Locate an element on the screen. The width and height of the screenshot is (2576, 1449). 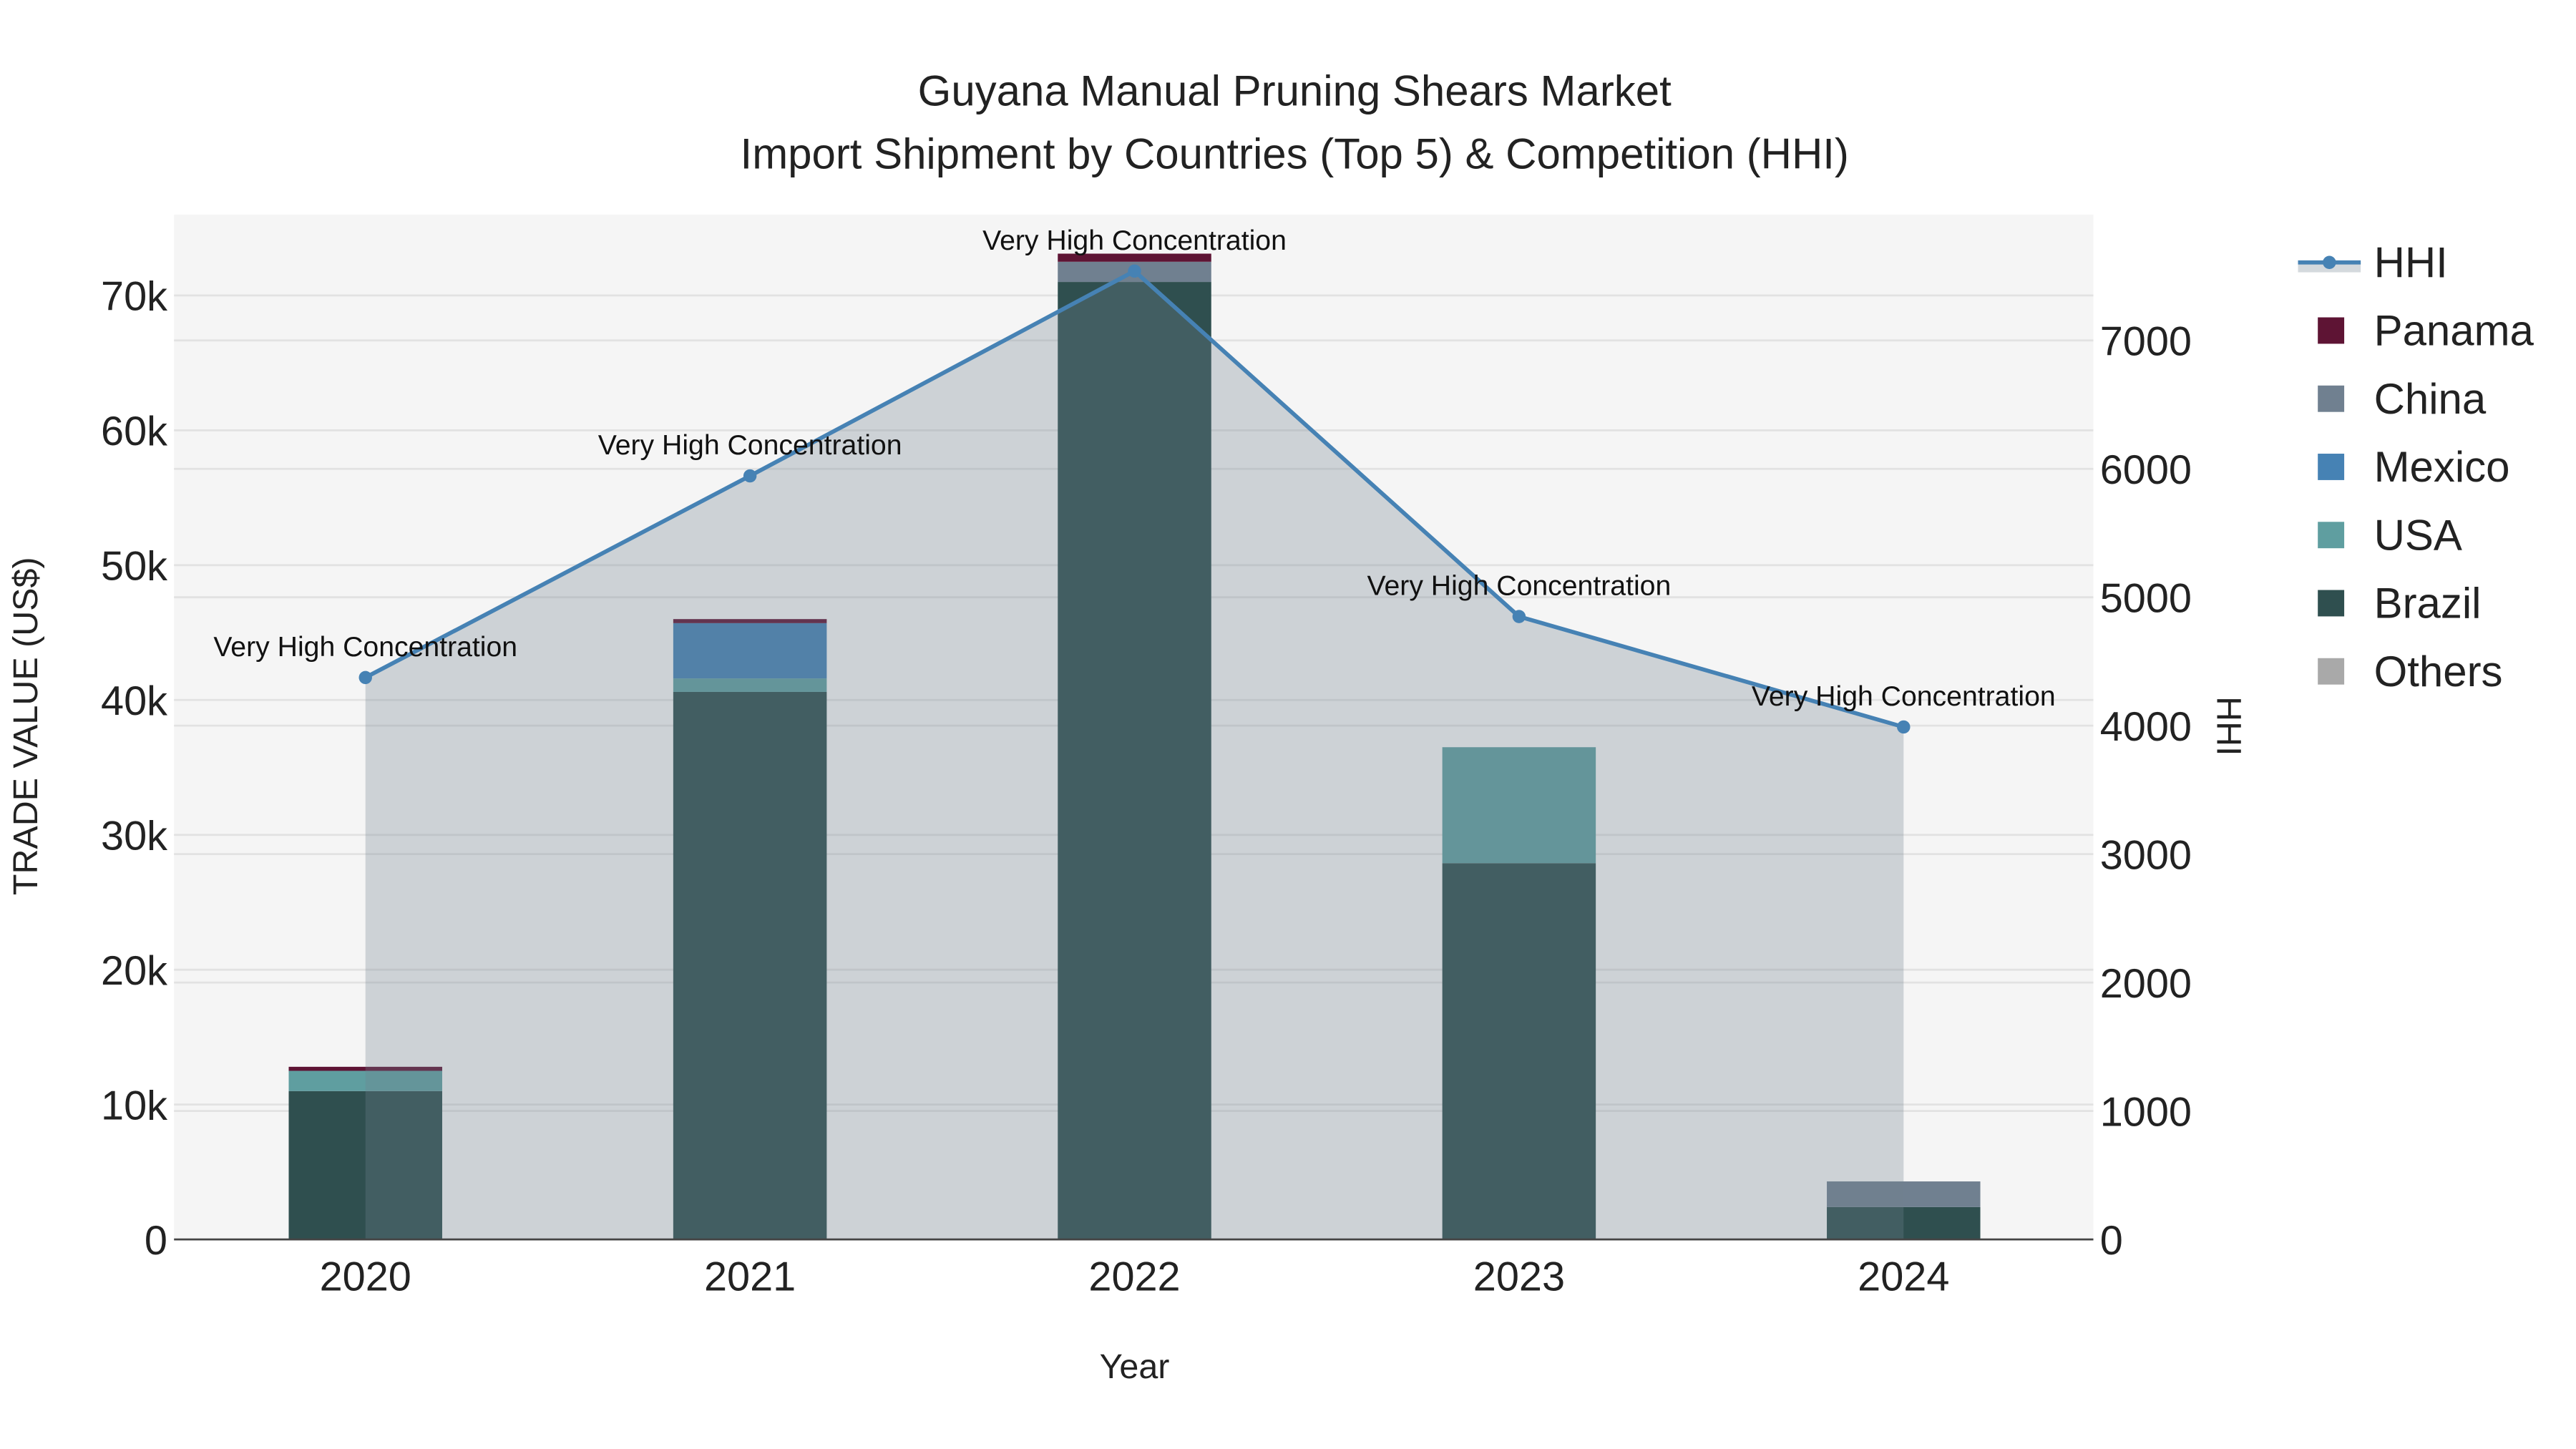
legend-swatch-others is located at coordinates (2331, 671).